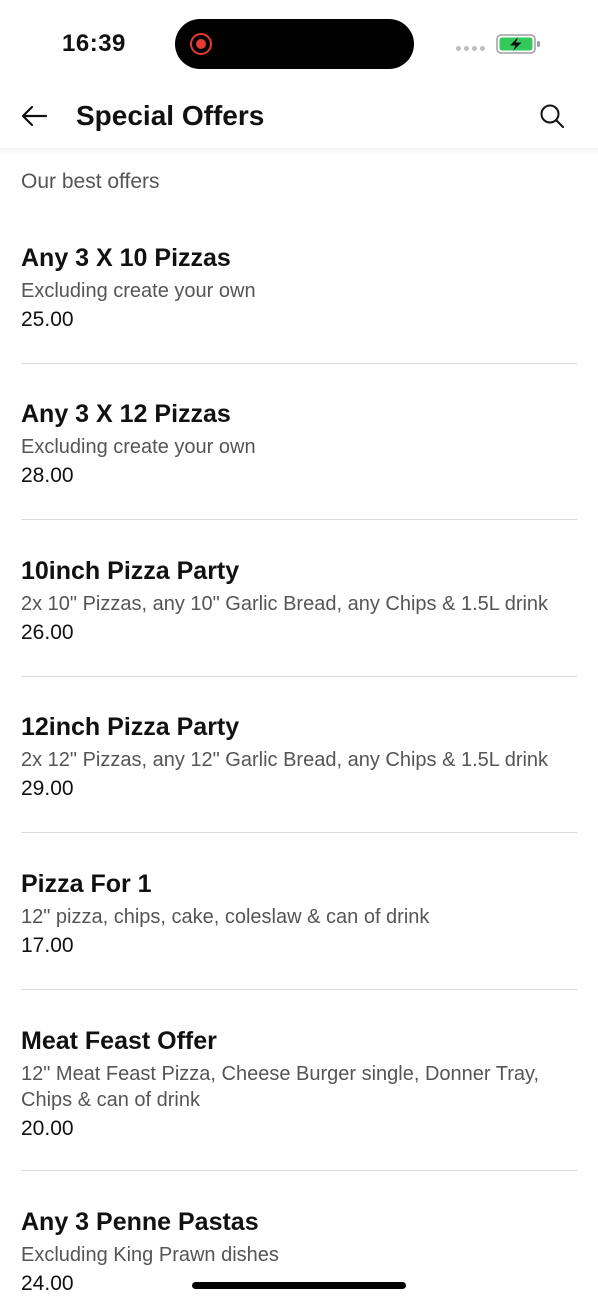  Describe the element at coordinates (140, 1222) in the screenshot. I see `offer-title: Any 3 Penne Pastas` at that location.